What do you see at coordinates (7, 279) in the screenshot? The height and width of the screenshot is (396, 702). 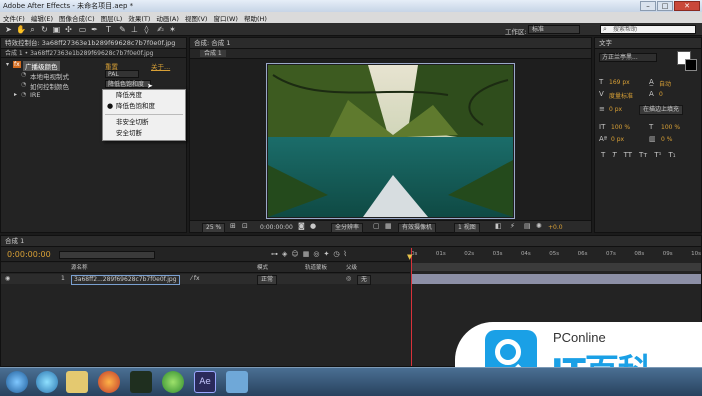 I see `visibility-eye-icon: ◉` at bounding box center [7, 279].